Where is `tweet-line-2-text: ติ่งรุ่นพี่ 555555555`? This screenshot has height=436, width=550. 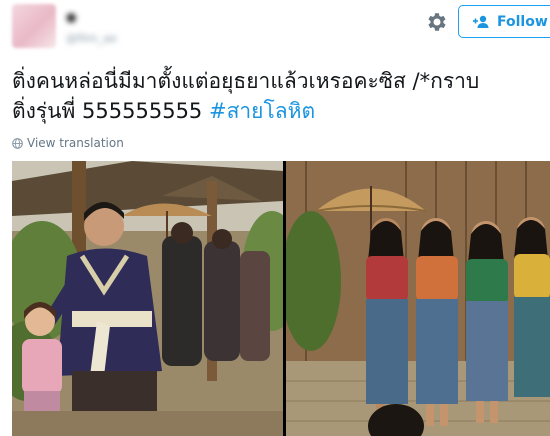
tweet-line-2-text: ติ่งรุ่นพี่ 555555555 is located at coordinates (110, 111).